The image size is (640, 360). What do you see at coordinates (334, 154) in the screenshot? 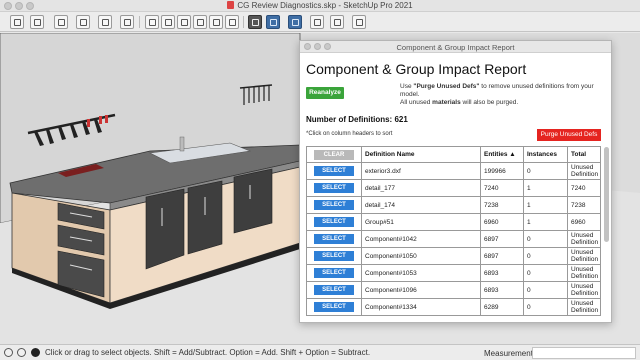
I see `clear-button: CLEAR` at bounding box center [334, 154].